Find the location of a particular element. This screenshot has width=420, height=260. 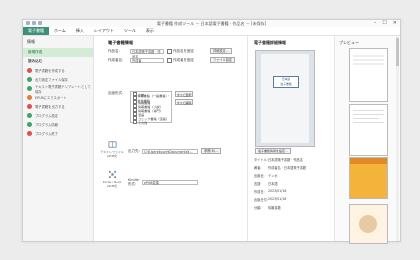

category-row: 出版形式: is located at coordinates (119, 93).